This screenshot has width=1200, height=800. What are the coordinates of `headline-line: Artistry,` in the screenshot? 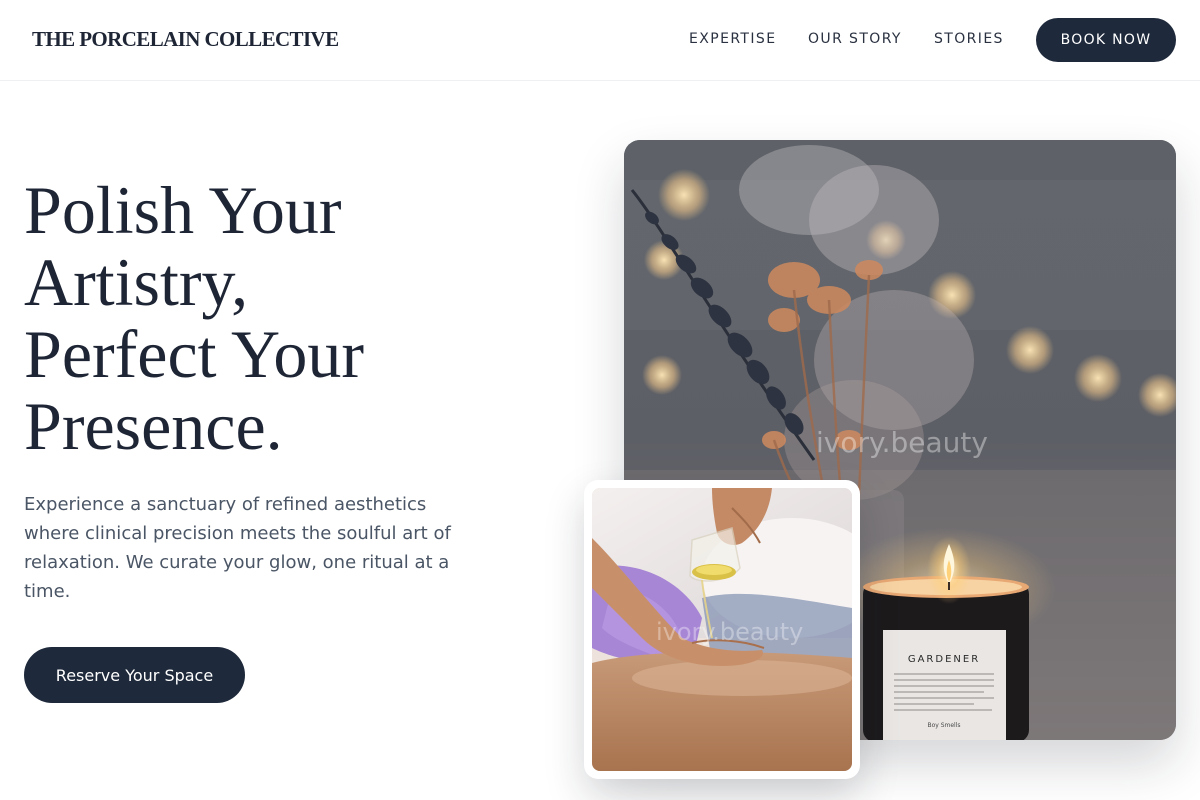 It's located at (136, 282).